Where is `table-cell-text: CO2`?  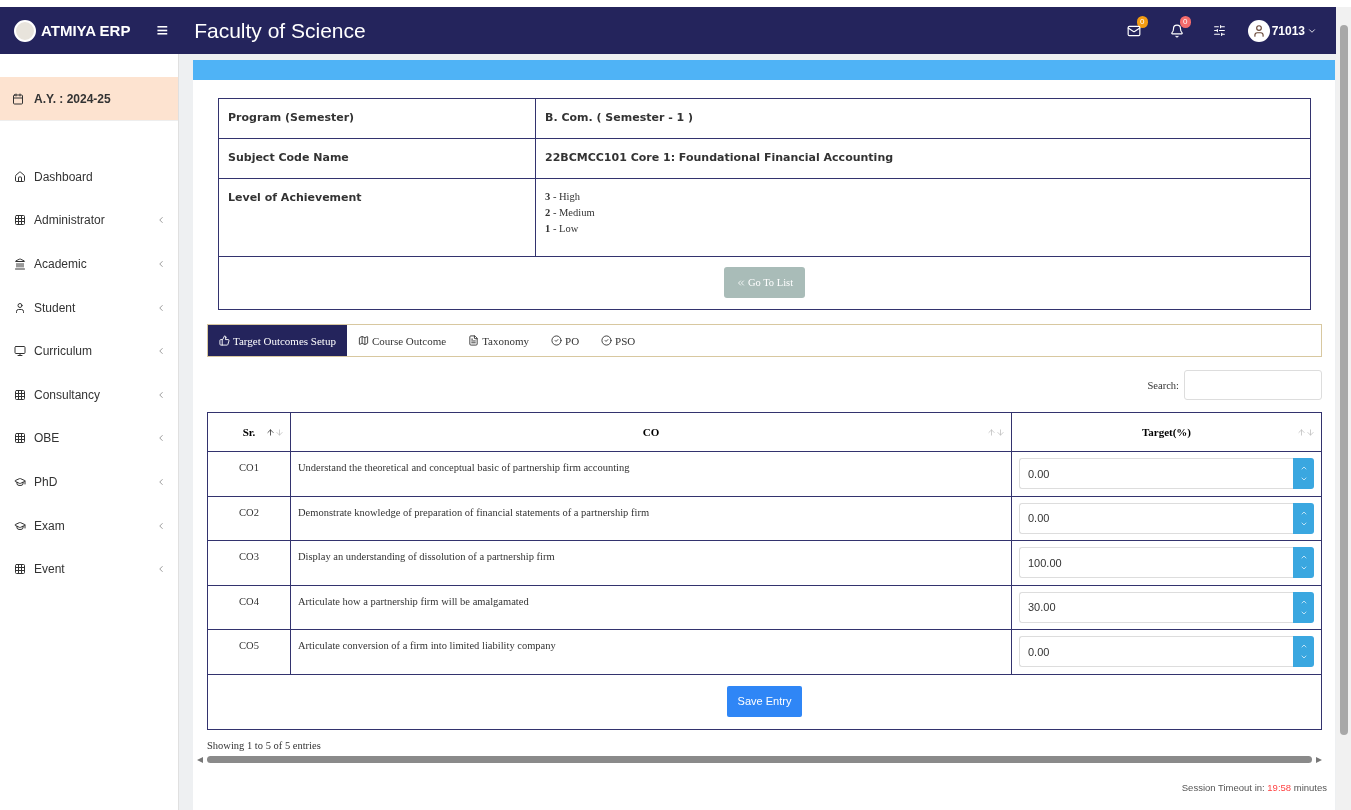 table-cell-text: CO2 is located at coordinates (249, 512).